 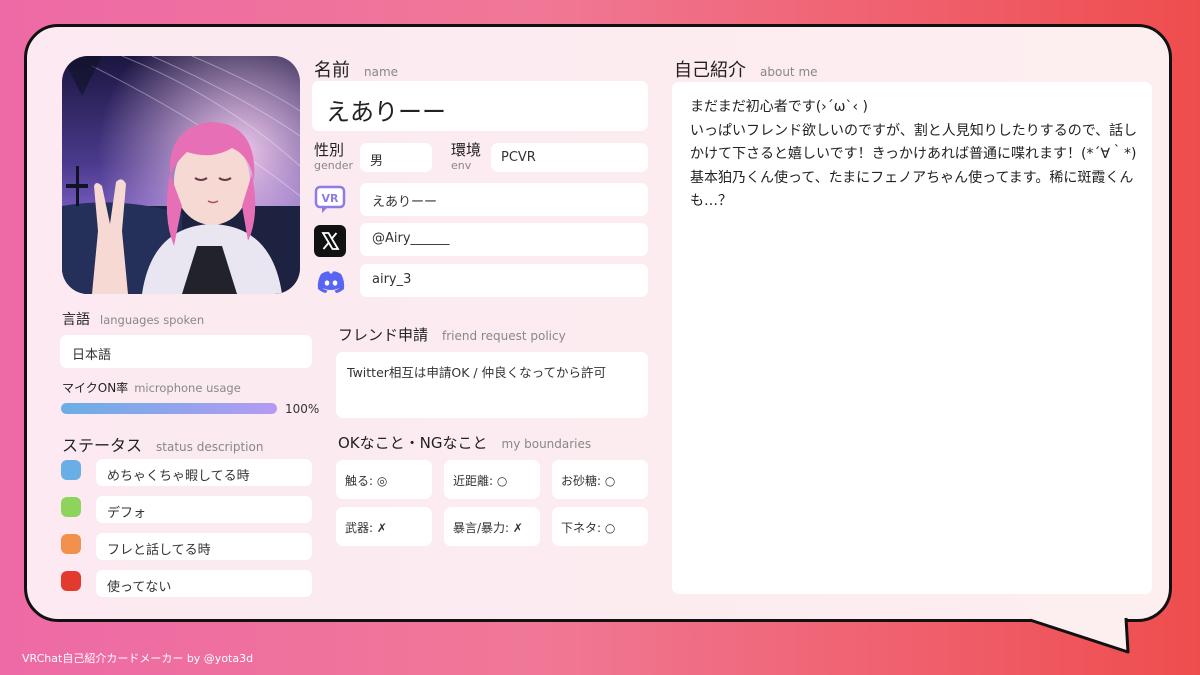 I want to click on boundary-text: 触る: ◎, so click(x=366, y=481).